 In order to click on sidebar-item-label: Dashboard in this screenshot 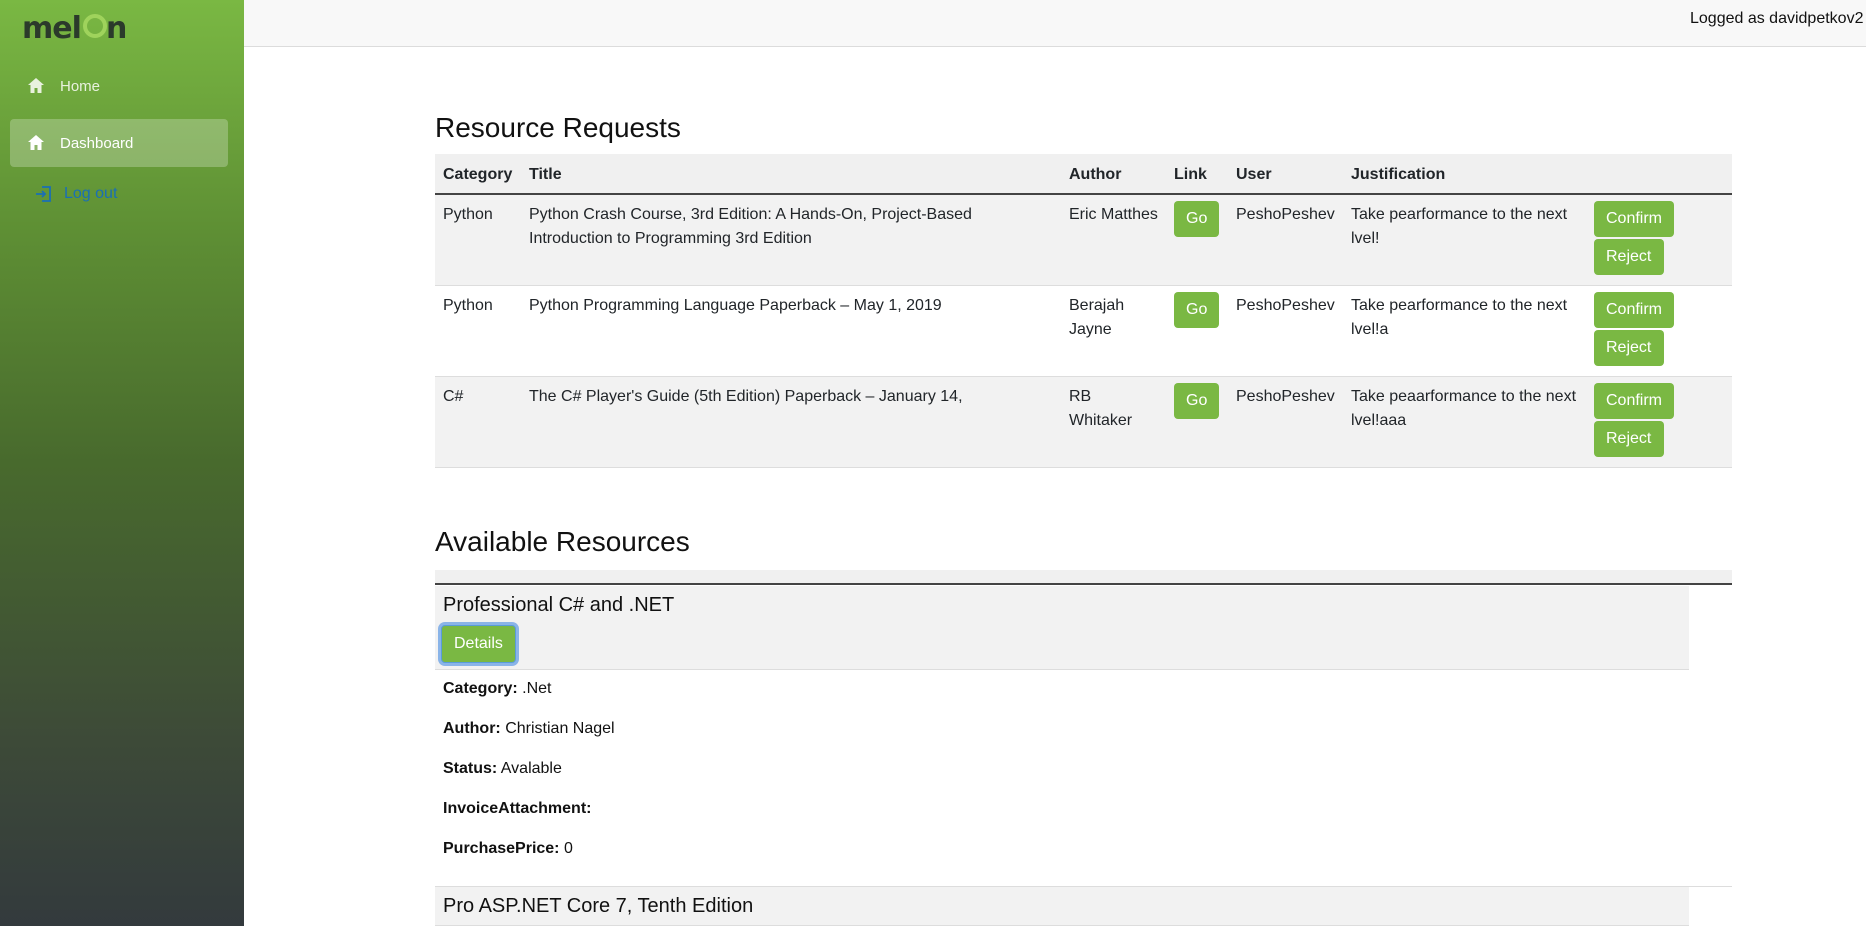, I will do `click(97, 143)`.